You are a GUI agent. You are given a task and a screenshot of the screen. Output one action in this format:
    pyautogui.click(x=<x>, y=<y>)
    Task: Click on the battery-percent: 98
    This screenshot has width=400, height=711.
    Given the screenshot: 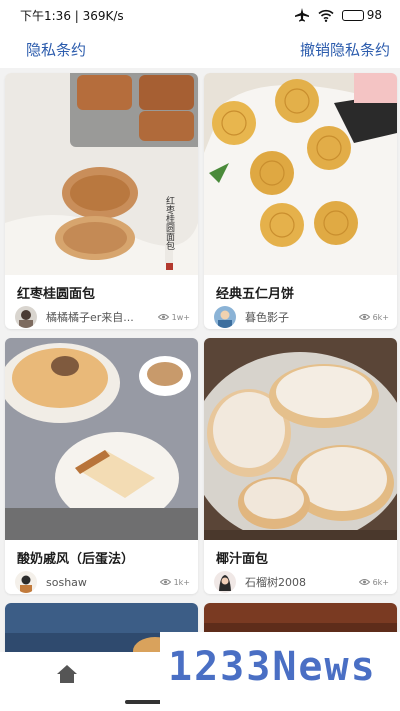 What is the action you would take?
    pyautogui.click(x=374, y=15)
    